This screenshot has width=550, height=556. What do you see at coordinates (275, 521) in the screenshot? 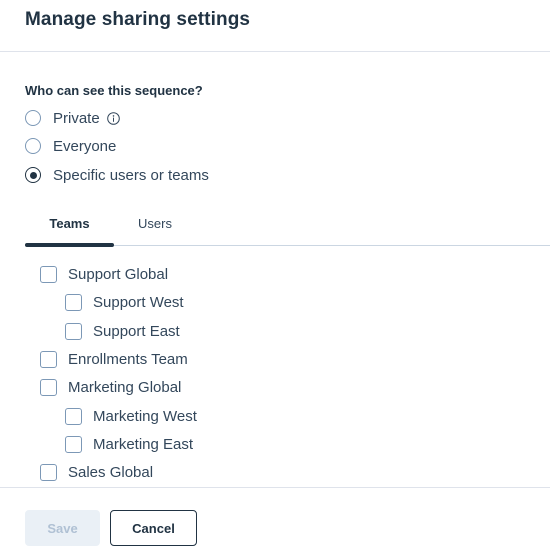
I see `modal-footer: Save Cancel` at bounding box center [275, 521].